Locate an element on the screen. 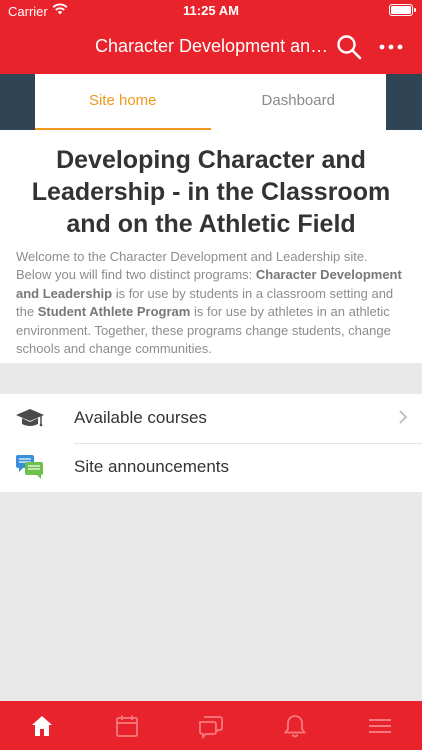 This screenshot has width=422, height=750. bottom-tab-messages is located at coordinates (211, 725).